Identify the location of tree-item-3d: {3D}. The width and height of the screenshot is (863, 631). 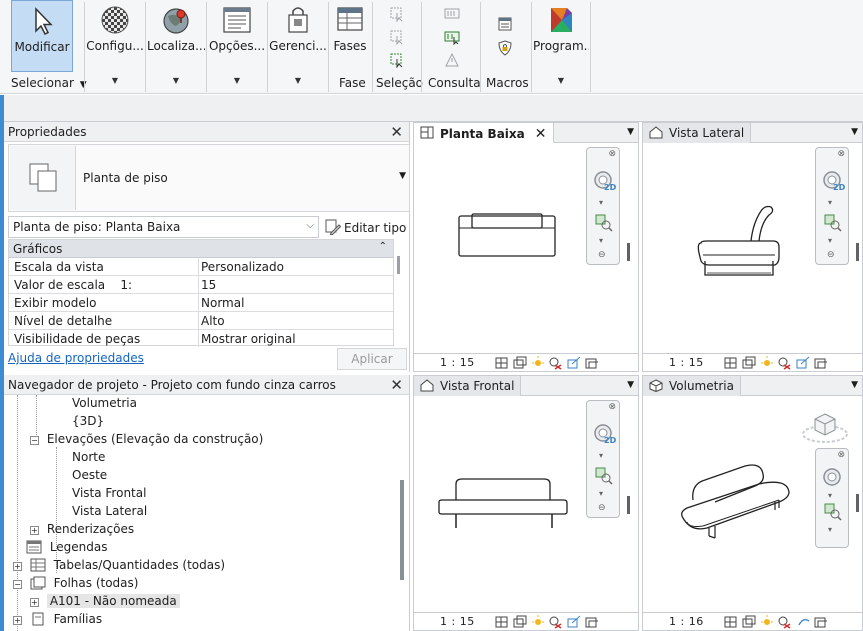
(88, 423).